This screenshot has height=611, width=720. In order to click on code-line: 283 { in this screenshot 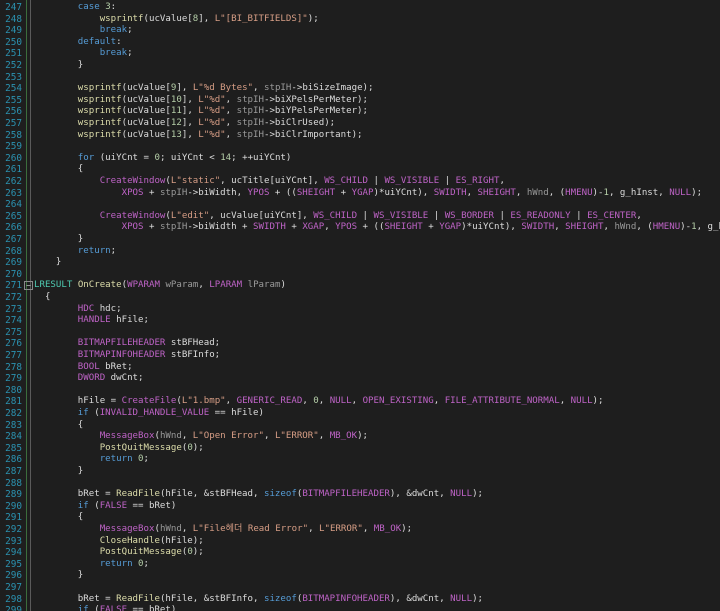, I will do `click(360, 426)`.